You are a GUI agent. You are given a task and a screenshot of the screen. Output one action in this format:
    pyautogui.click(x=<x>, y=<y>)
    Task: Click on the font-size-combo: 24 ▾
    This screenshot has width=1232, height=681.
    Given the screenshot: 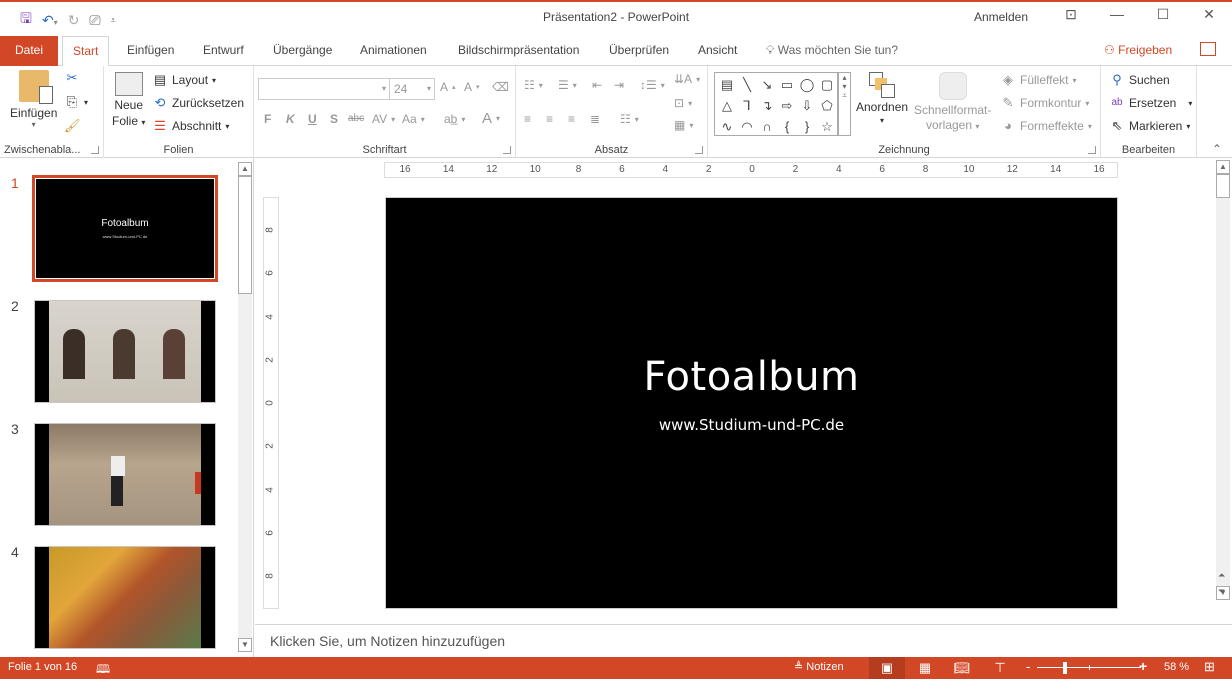 What is the action you would take?
    pyautogui.click(x=412, y=89)
    